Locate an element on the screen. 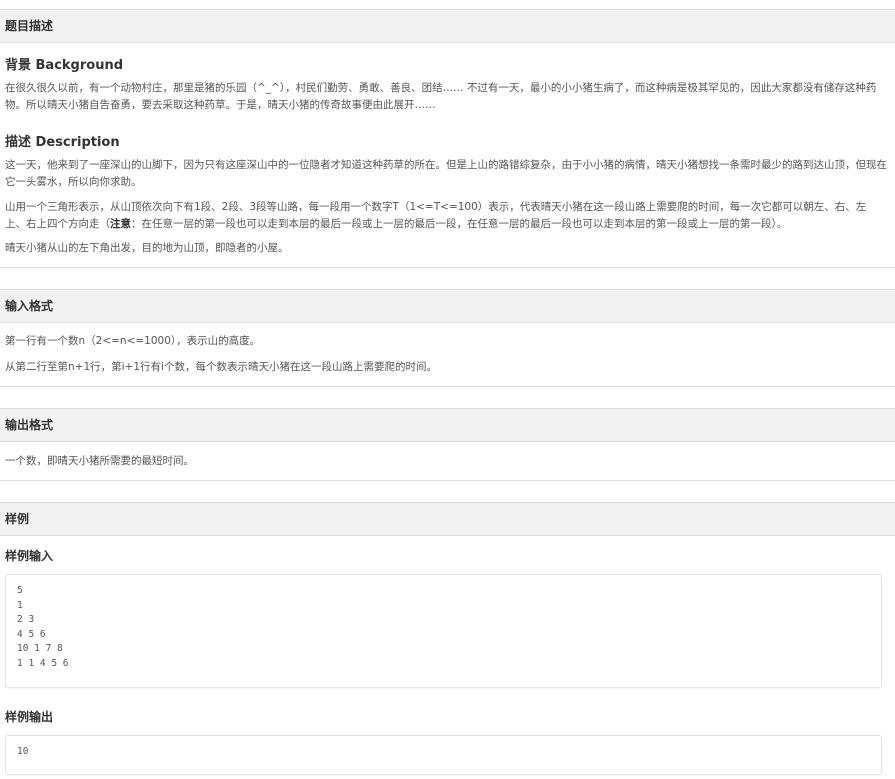  sample-output-box: 10 is located at coordinates (443, 755).